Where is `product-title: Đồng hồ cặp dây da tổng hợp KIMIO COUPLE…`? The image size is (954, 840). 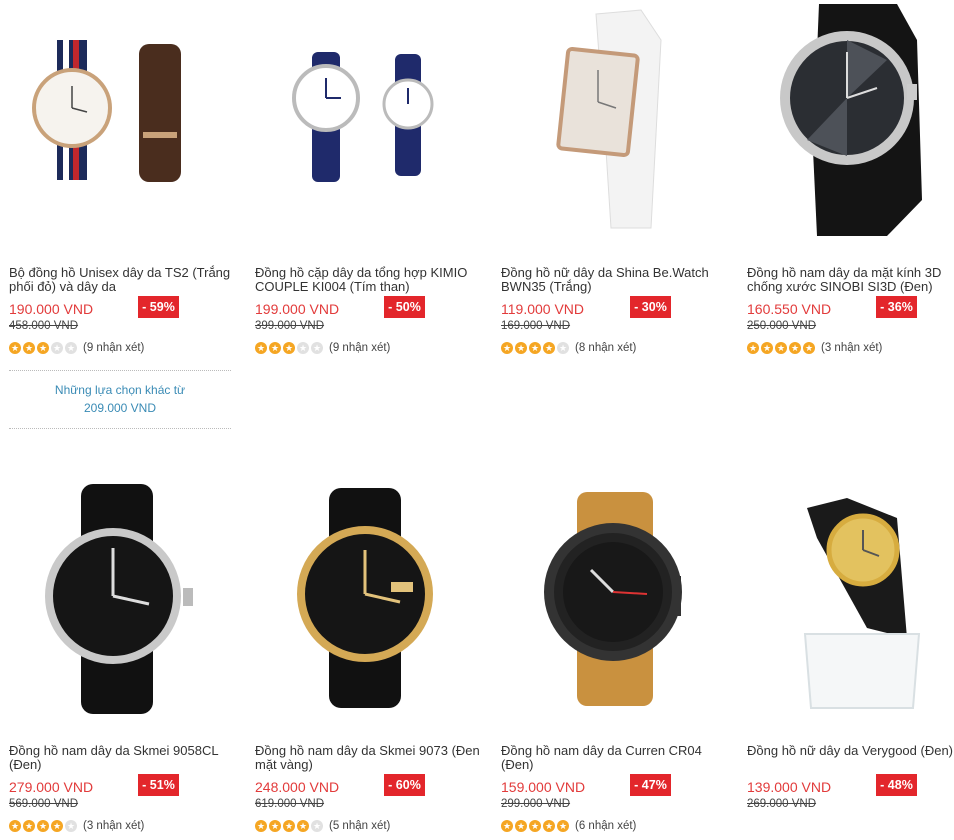
product-title: Đồng hồ cặp dây da tổng hợp KIMIO COUPLE… is located at coordinates (370, 280).